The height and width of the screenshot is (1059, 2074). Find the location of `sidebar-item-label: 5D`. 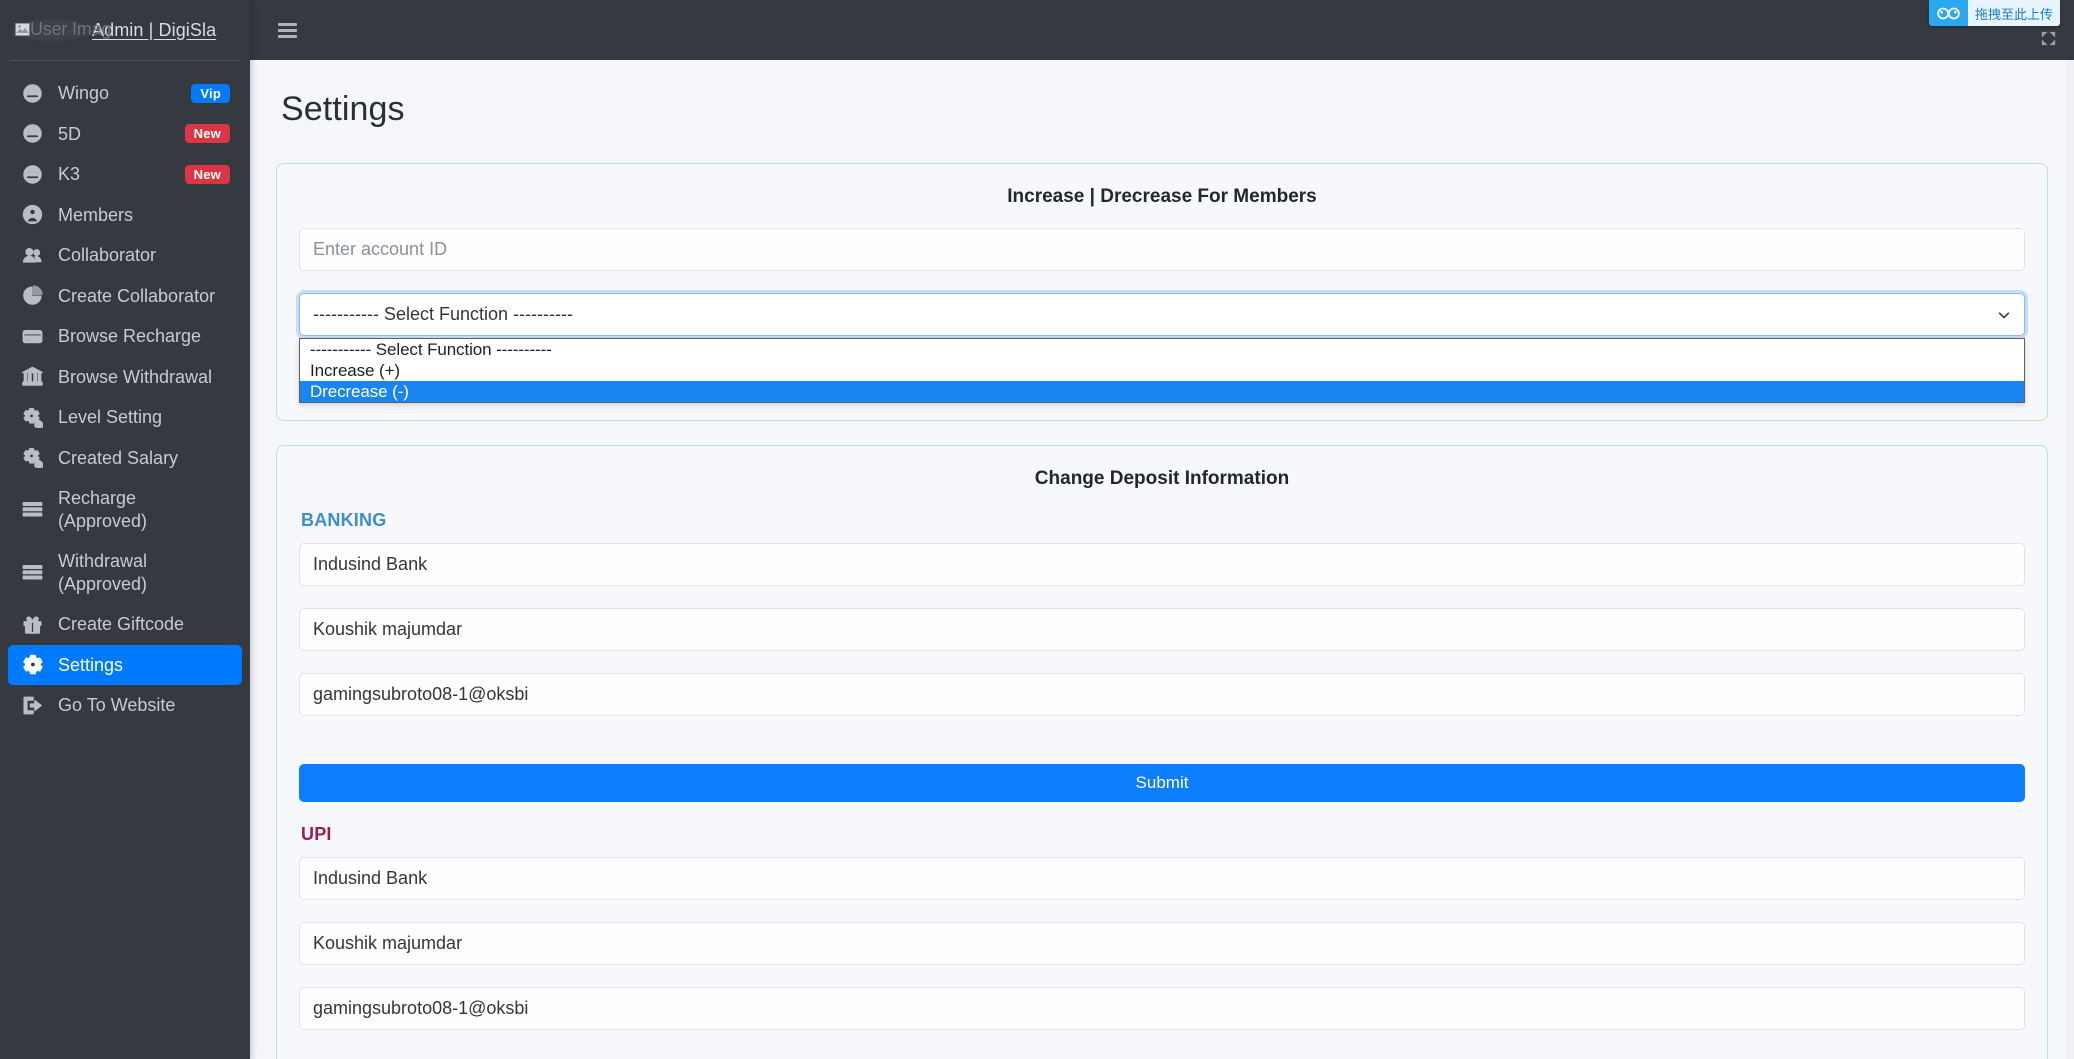

sidebar-item-label: 5D is located at coordinates (70, 133).